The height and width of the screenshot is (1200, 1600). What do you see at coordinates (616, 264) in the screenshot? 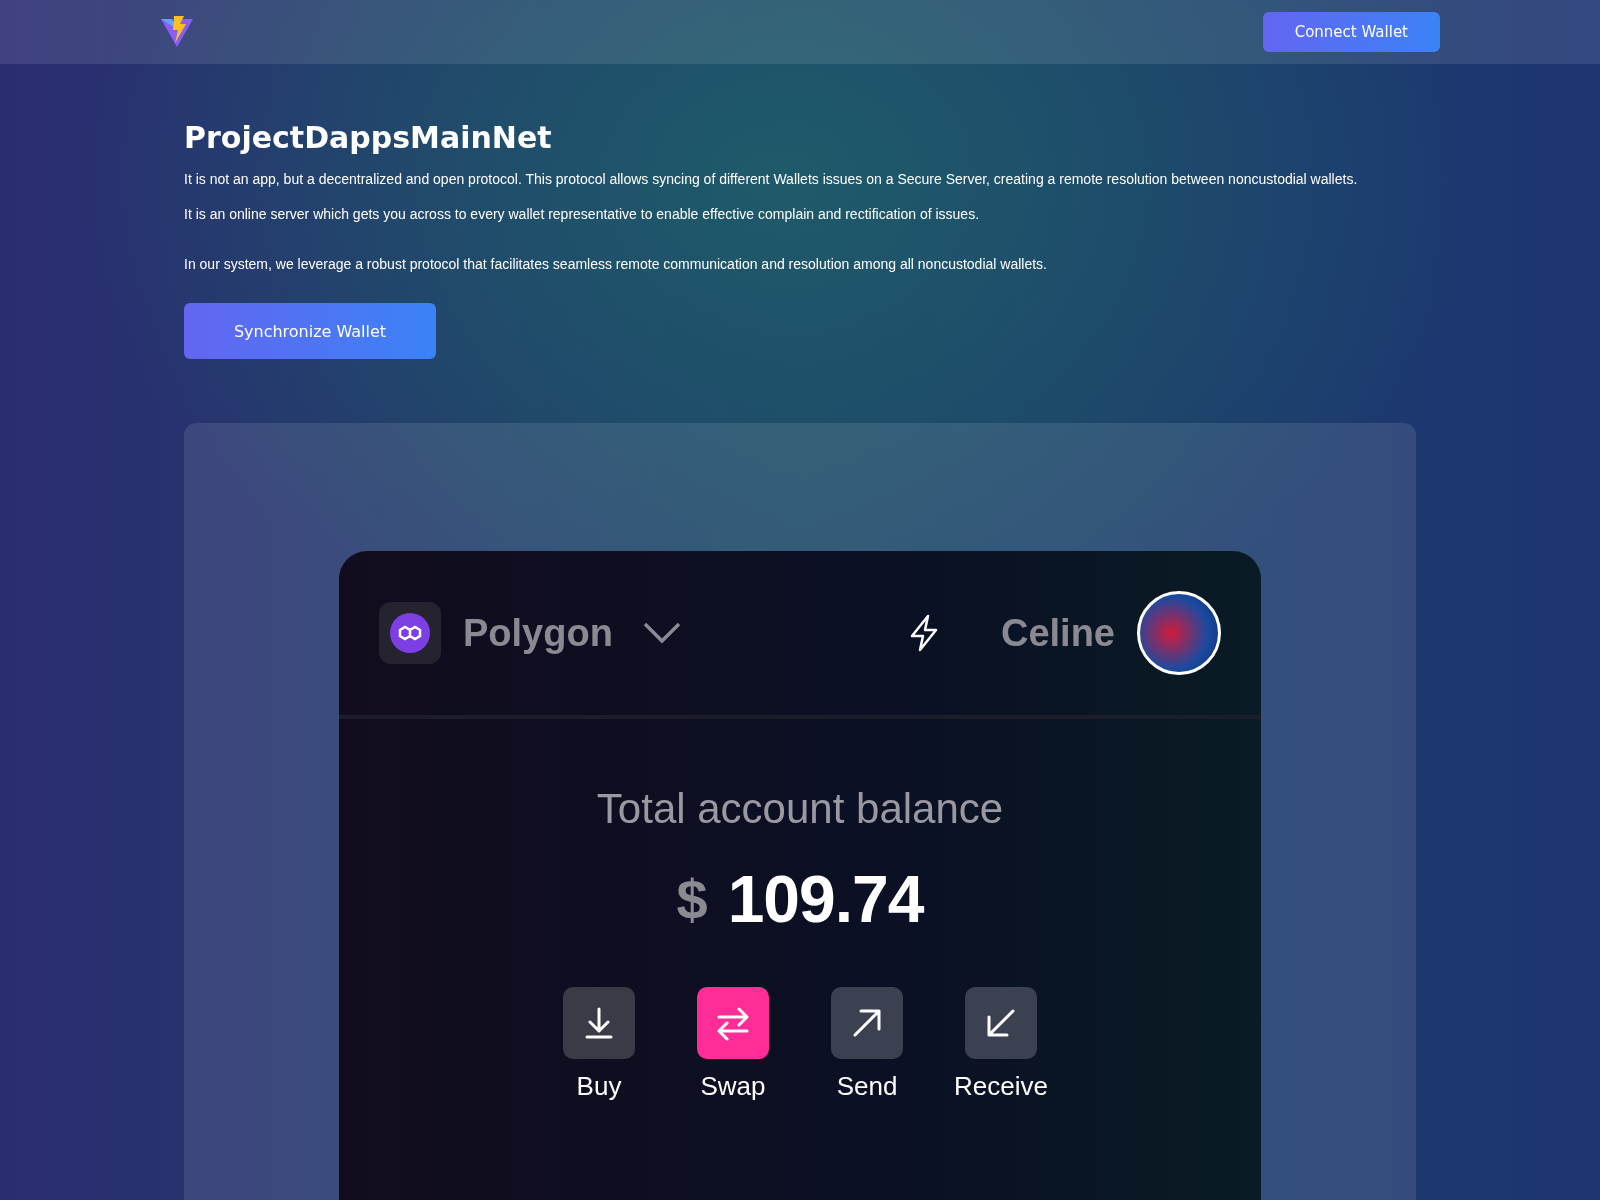
I see `intro-paragraph: In our system, we leverage a robust protocol that facilitates seamless remote communication and resolution among all noncustodial wallets.` at bounding box center [616, 264].